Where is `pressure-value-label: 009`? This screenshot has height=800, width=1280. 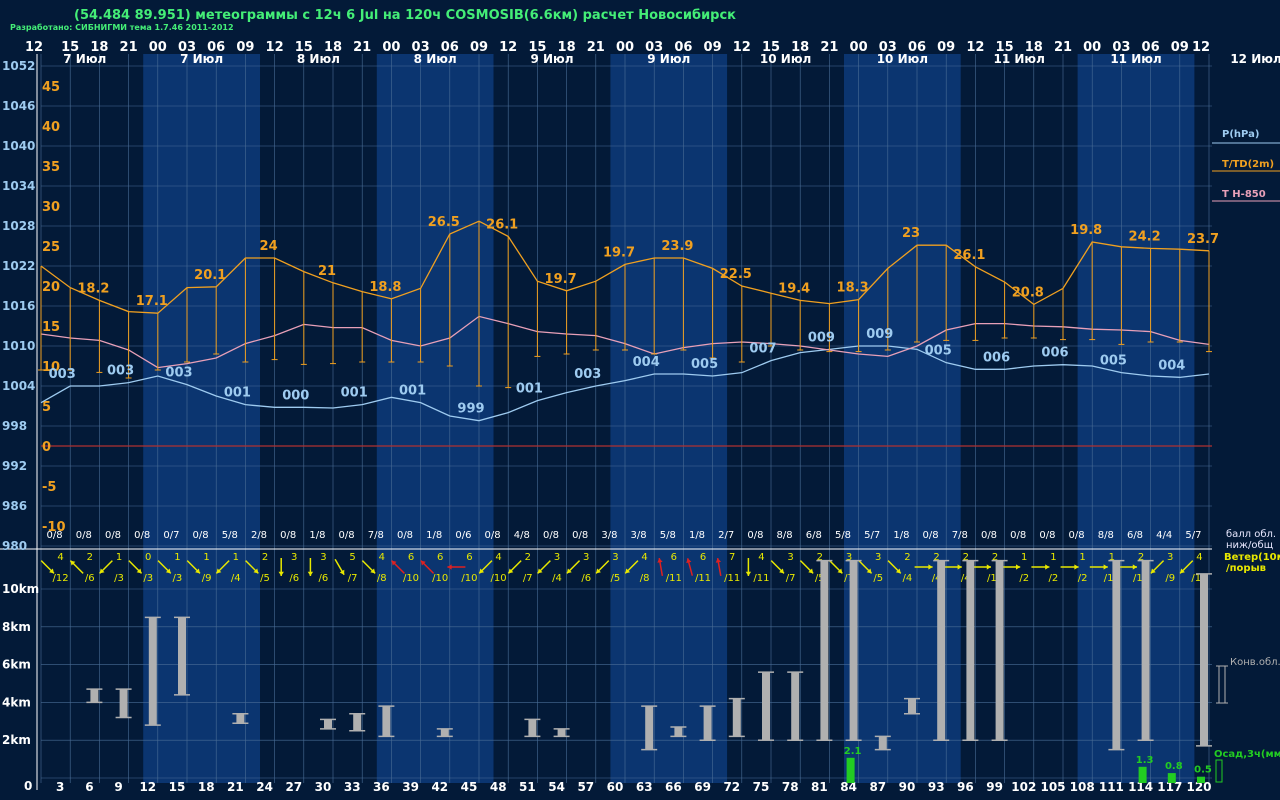 pressure-value-label: 009 is located at coordinates (879, 334).